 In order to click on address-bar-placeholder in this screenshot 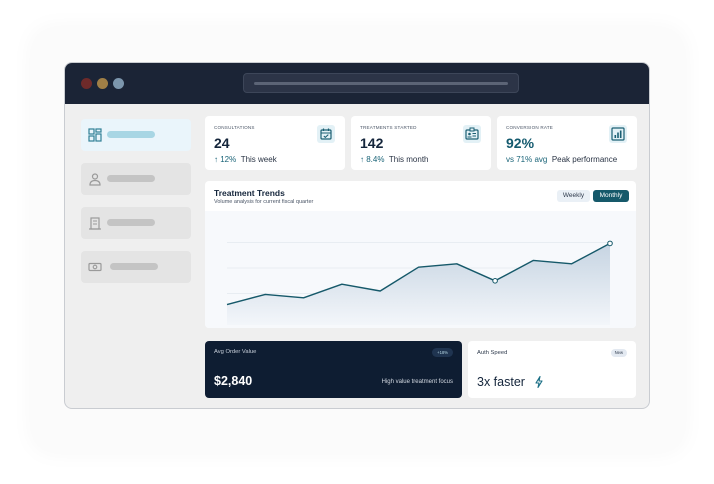, I will do `click(381, 83)`.